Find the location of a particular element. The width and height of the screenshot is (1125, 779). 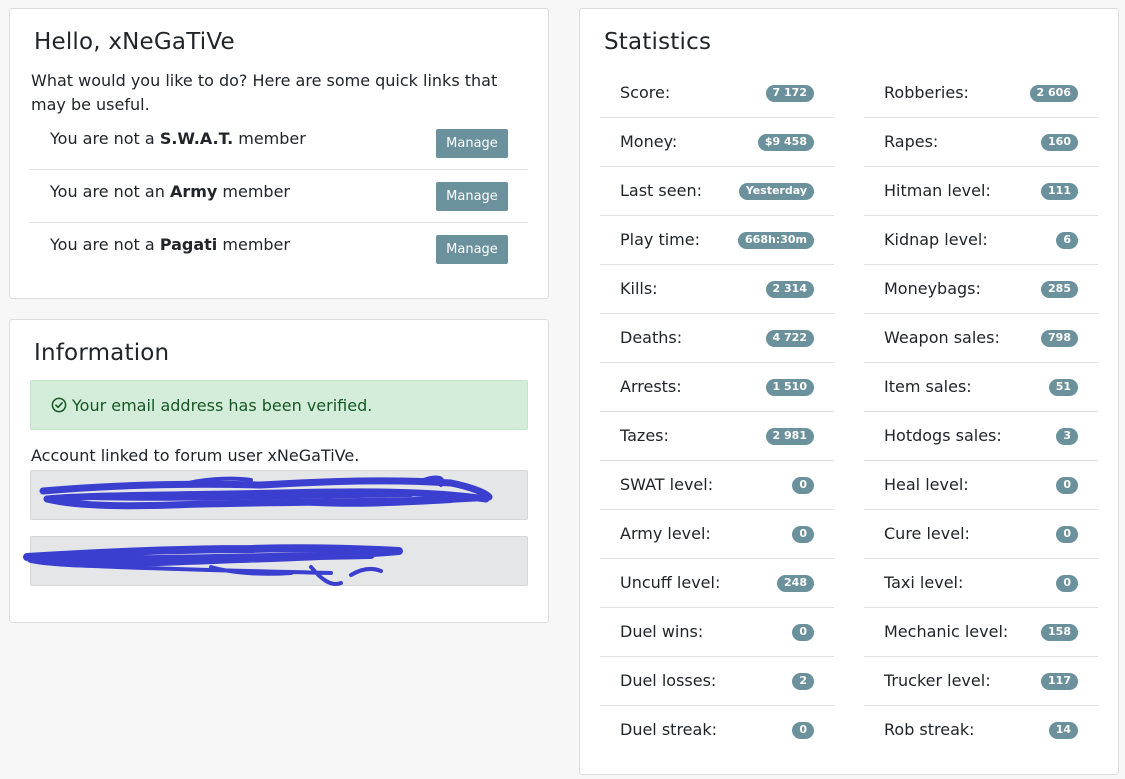

stat-row: Item sales: 51 is located at coordinates (981, 387).